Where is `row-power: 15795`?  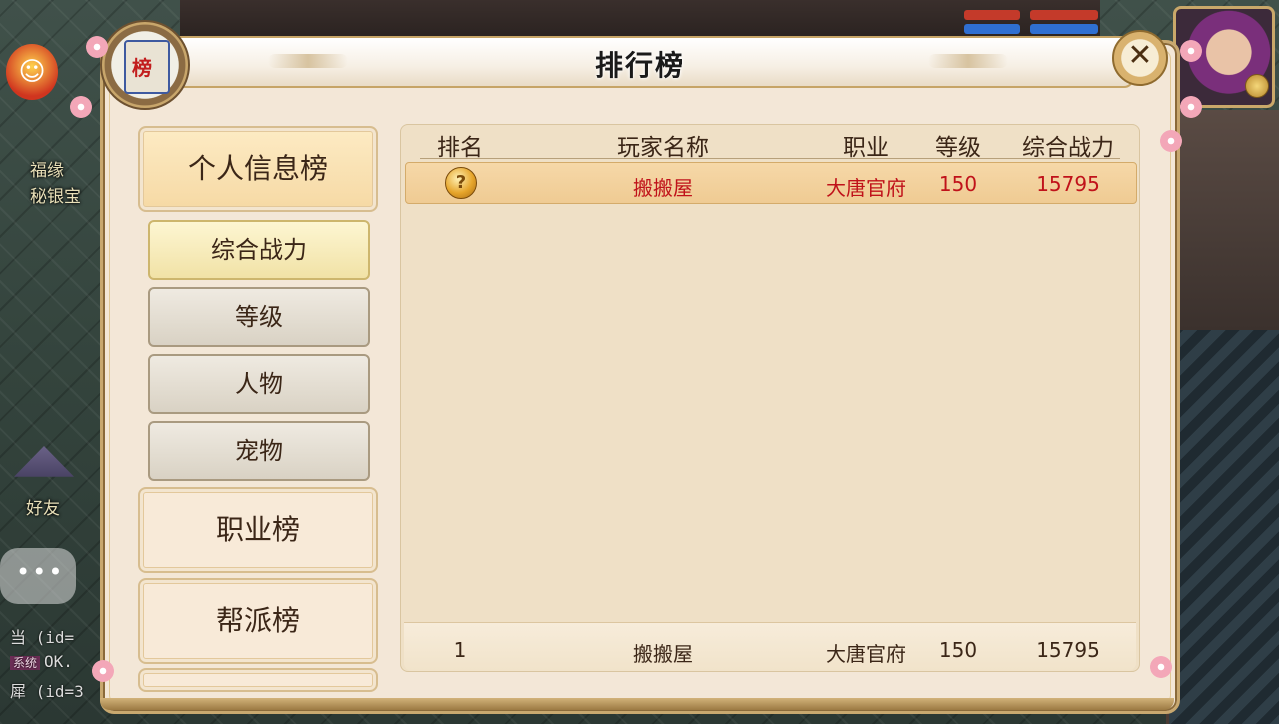
row-power: 15795 is located at coordinates (1068, 184).